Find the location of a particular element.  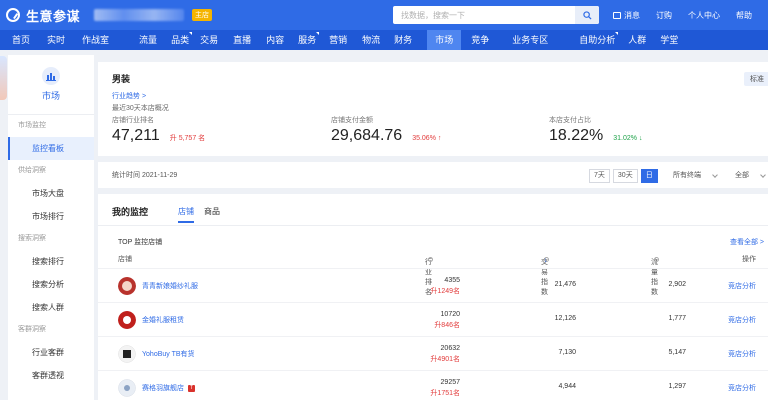

flow-index: 1,297 is located at coordinates (677, 386).